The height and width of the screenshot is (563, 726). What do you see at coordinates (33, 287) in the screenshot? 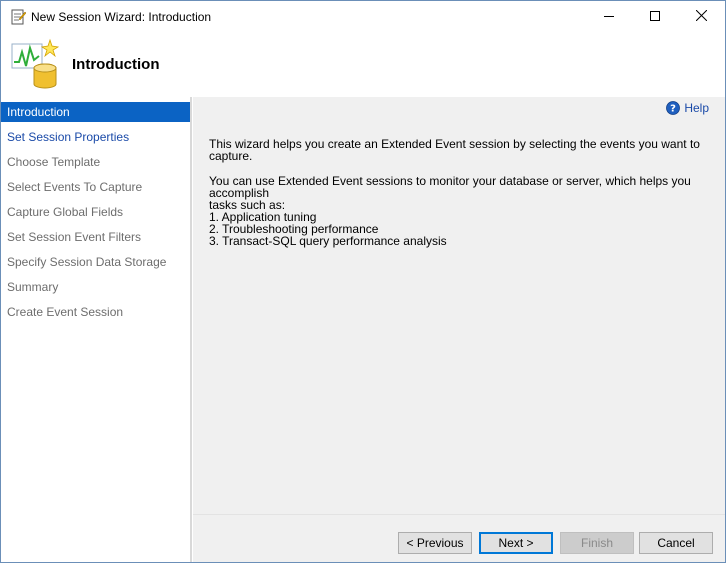
I see `sidebar-item-summary: Summary` at bounding box center [33, 287].